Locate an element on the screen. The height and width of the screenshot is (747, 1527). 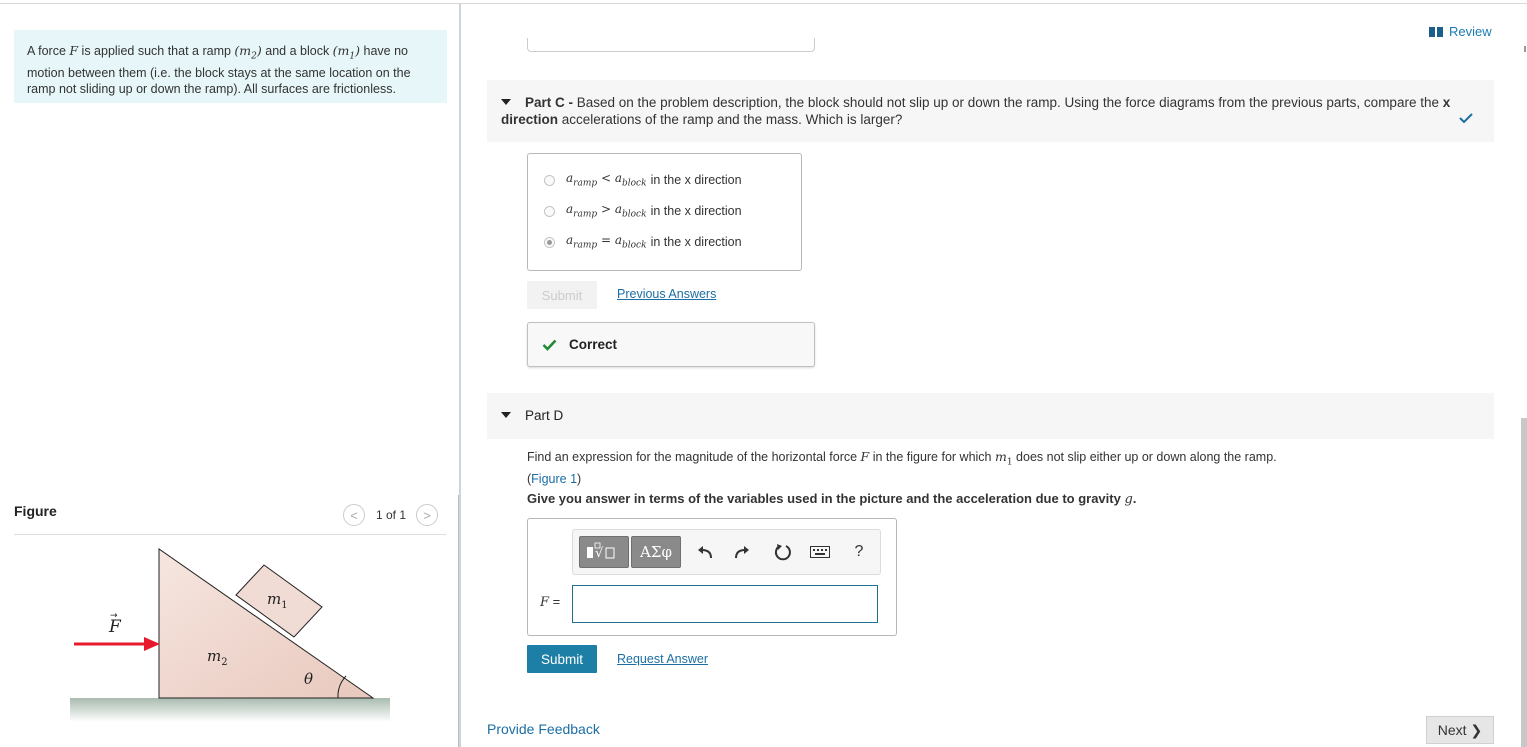
figure-link: Figure 1 is located at coordinates (554, 479).